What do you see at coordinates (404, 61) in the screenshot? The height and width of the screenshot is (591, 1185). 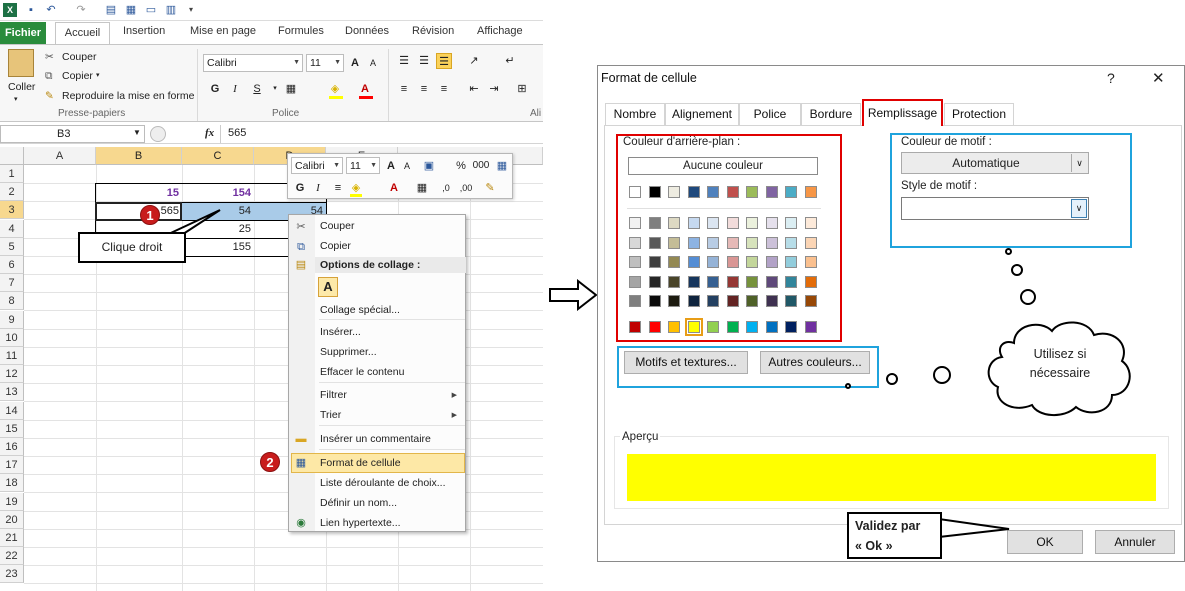 I see `align-top-icon: ☰` at bounding box center [404, 61].